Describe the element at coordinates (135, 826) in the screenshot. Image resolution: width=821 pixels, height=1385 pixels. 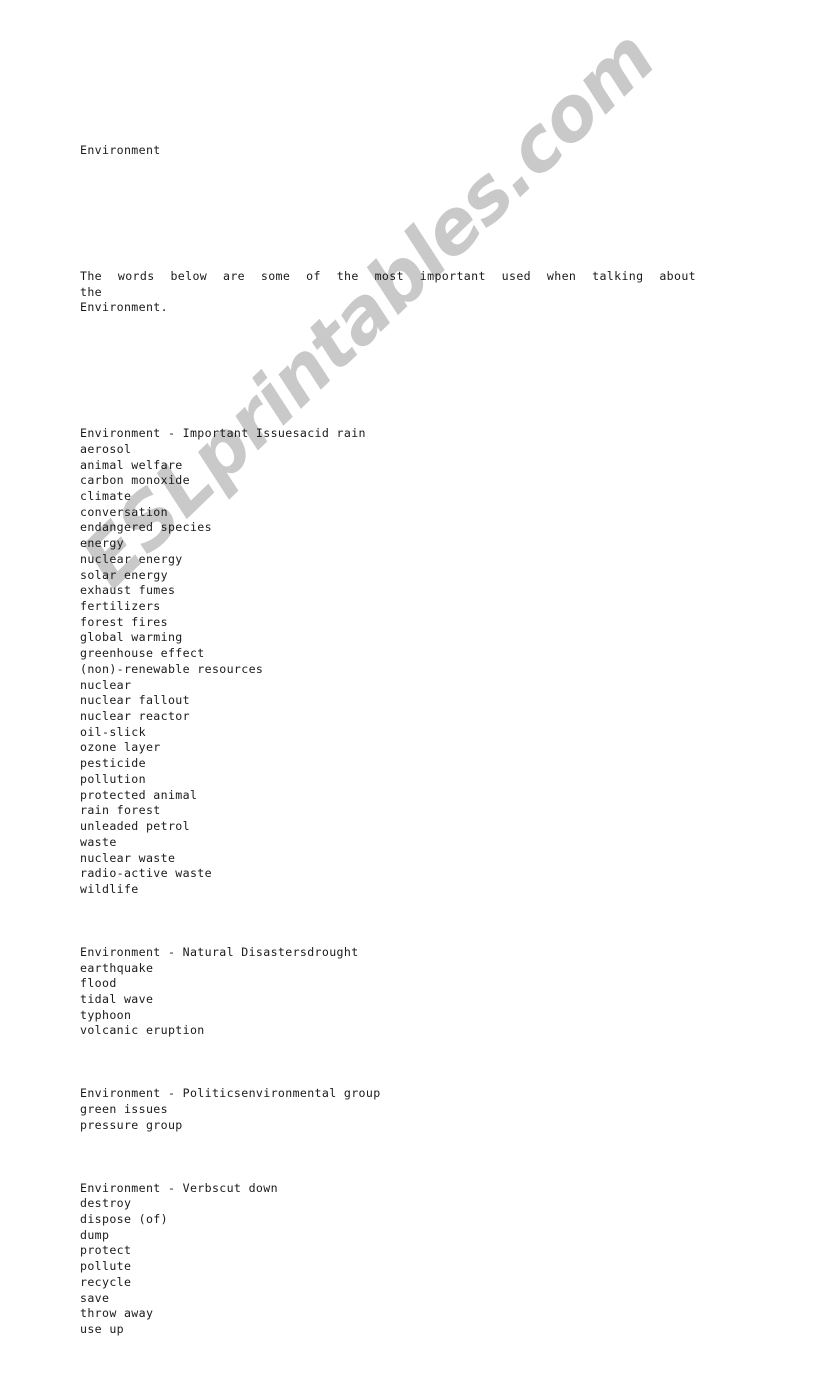
I see `list-item: unleaded petrol` at that location.